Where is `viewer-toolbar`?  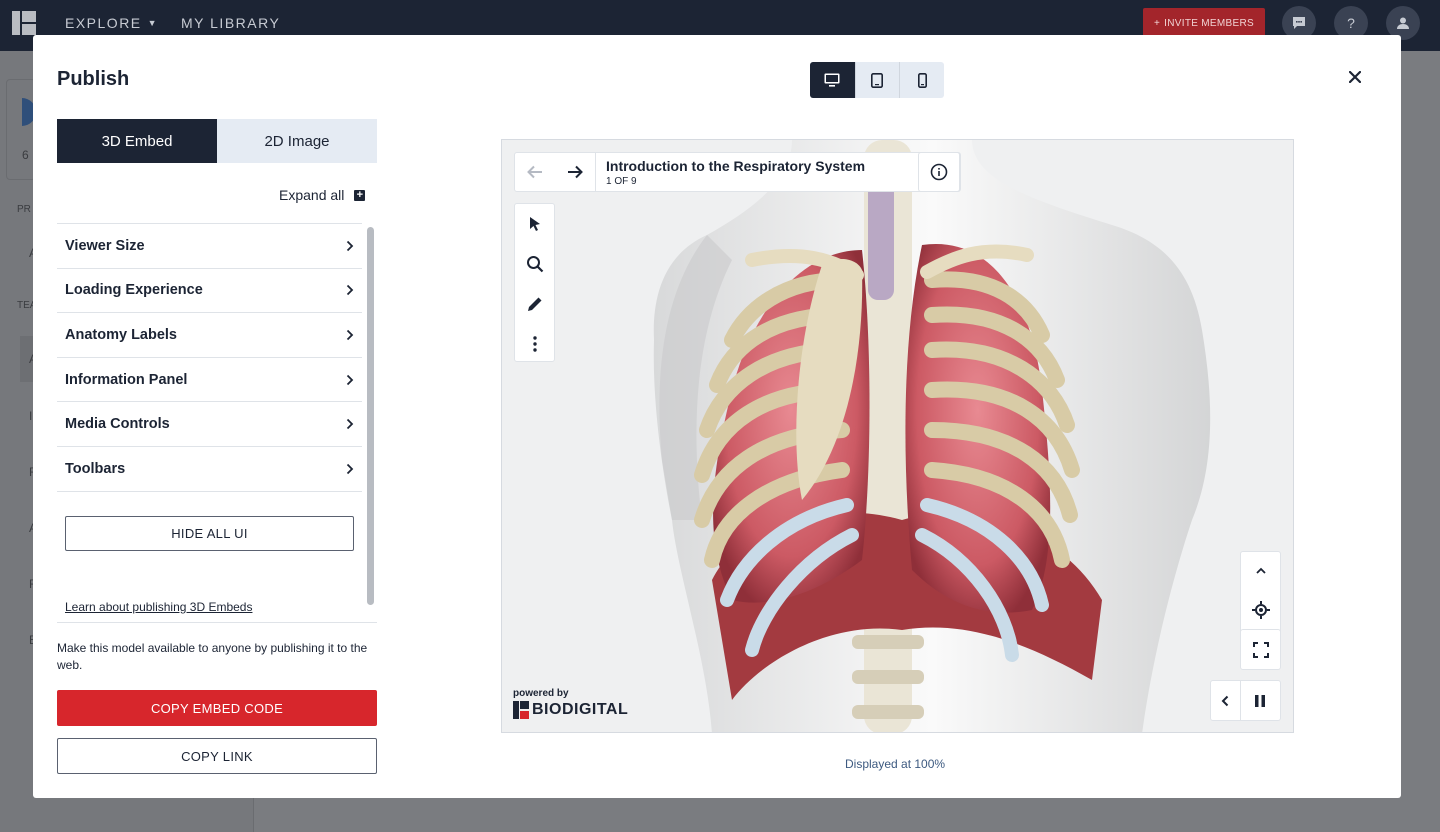 viewer-toolbar is located at coordinates (534, 282).